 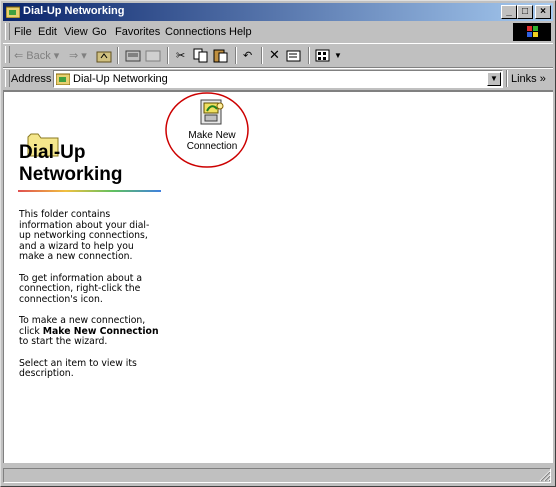 I want to click on menu-favorites: Favorites, so click(x=137, y=32).